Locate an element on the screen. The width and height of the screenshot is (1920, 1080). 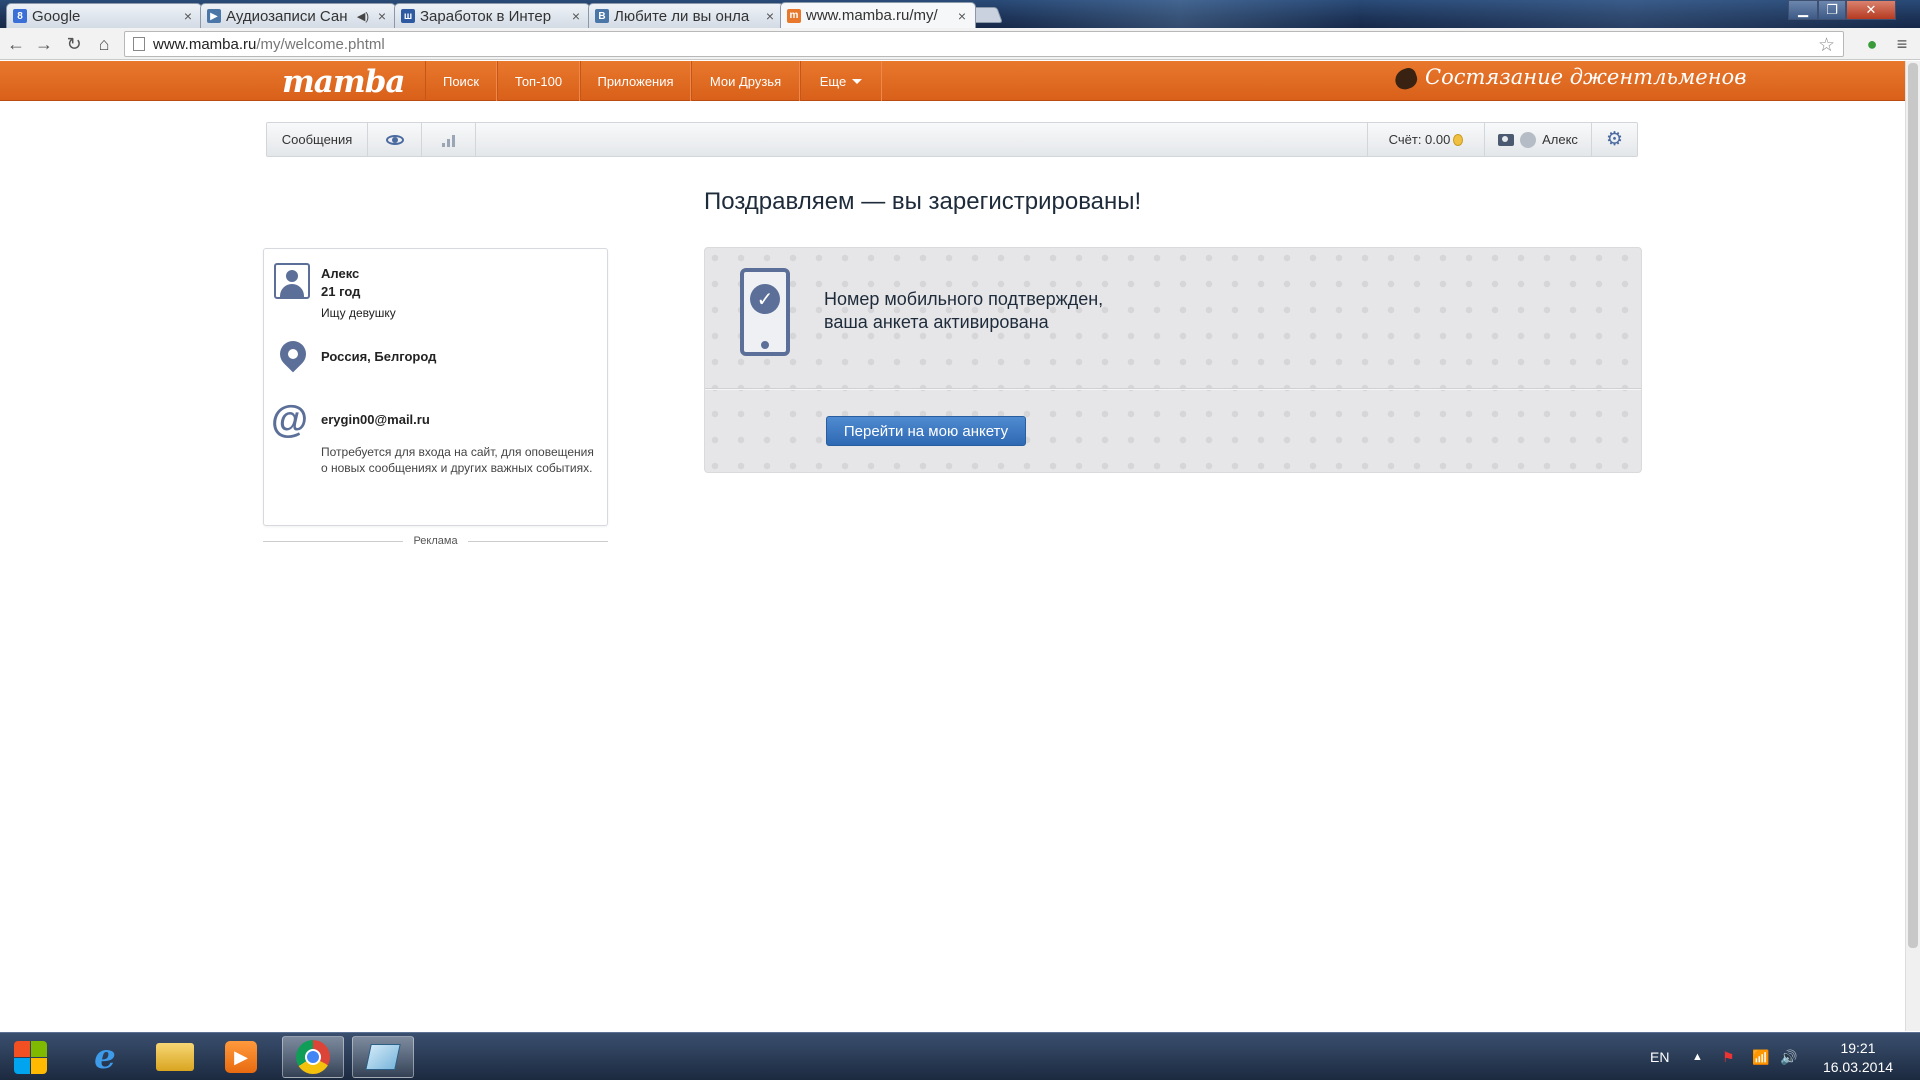
volume-icon: 🔊 is located at coordinates (1788, 1056).